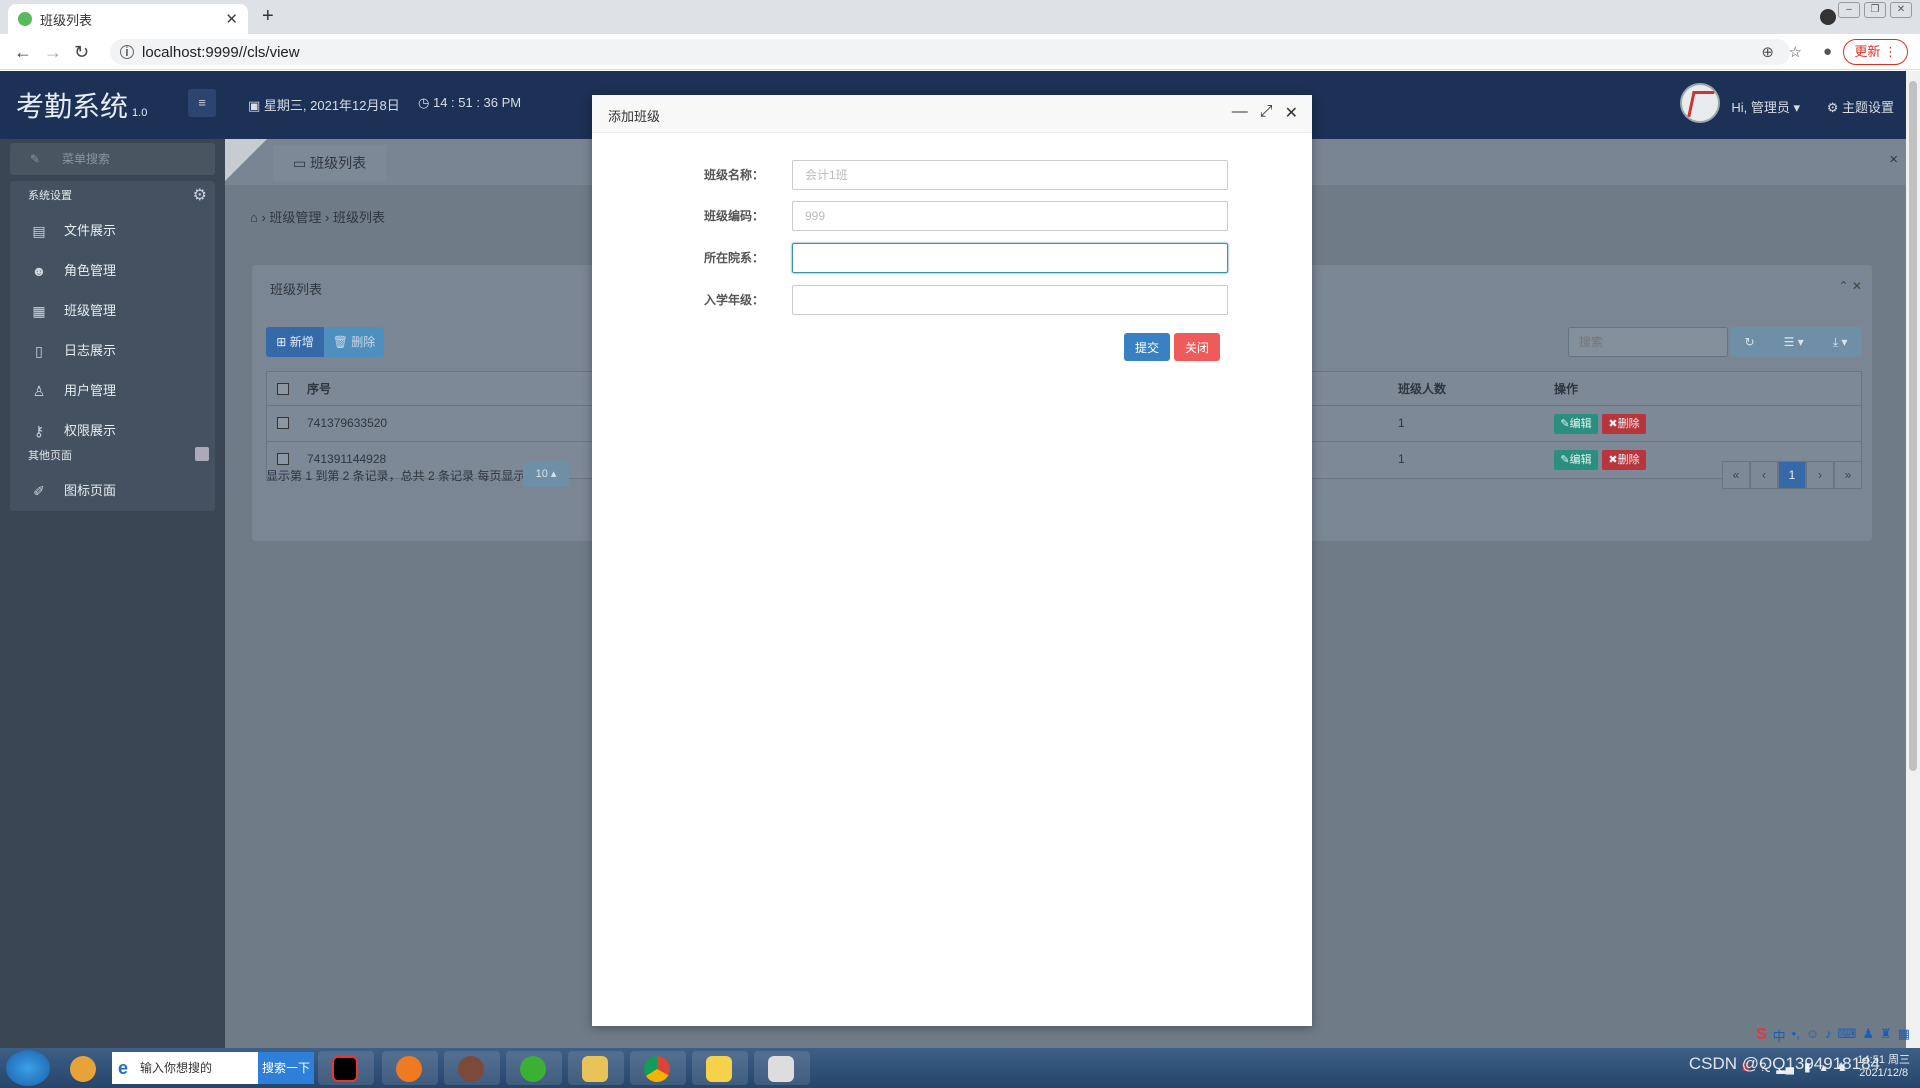 The image size is (1920, 1088). I want to click on shirt-icon: ♜, so click(1886, 1035).